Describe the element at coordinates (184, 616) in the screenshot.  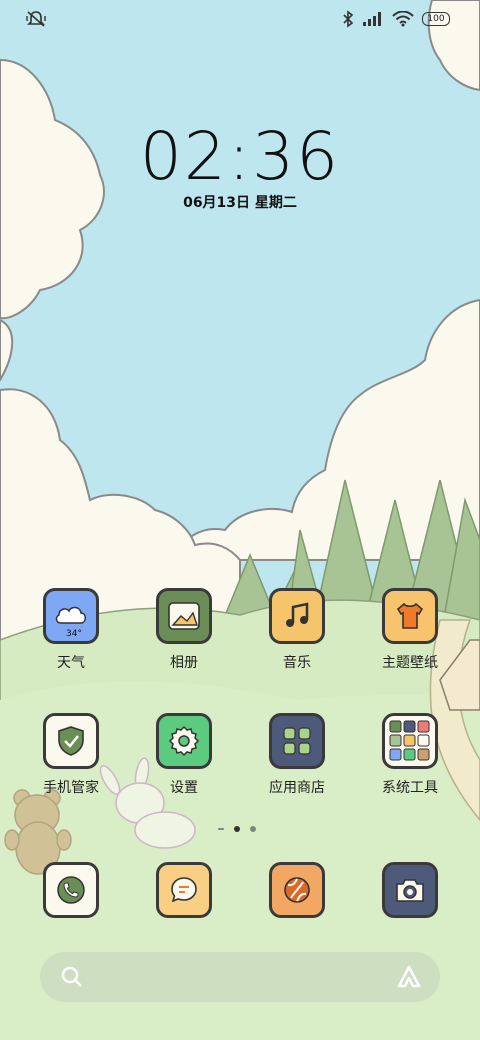
I see `gallery-icon` at that location.